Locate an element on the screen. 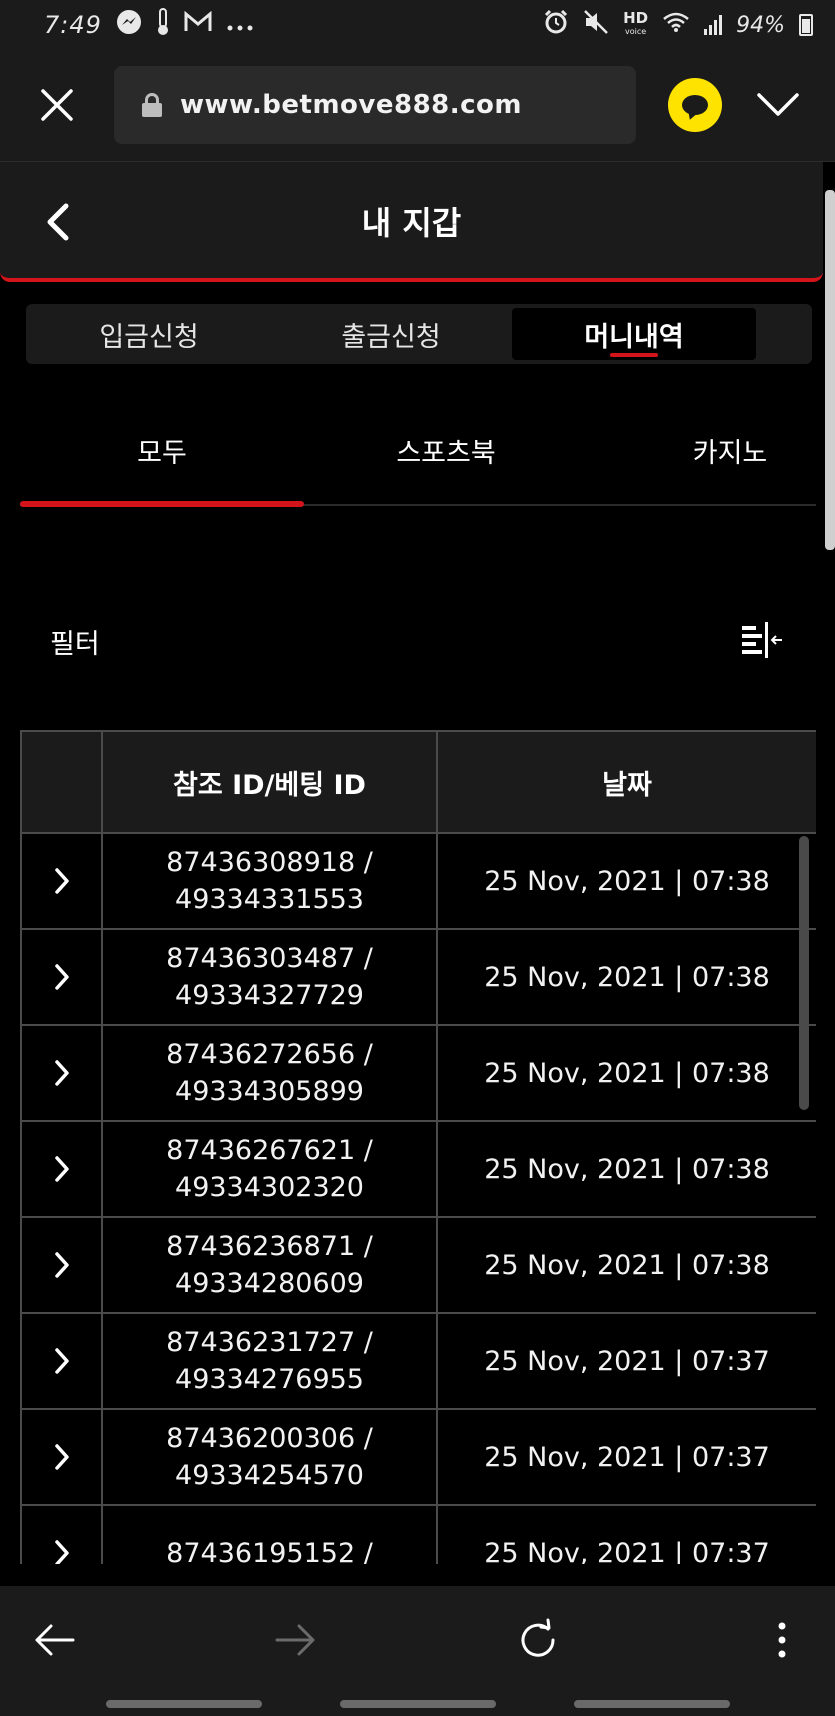  bet-id: 49334331553 is located at coordinates (269, 899).